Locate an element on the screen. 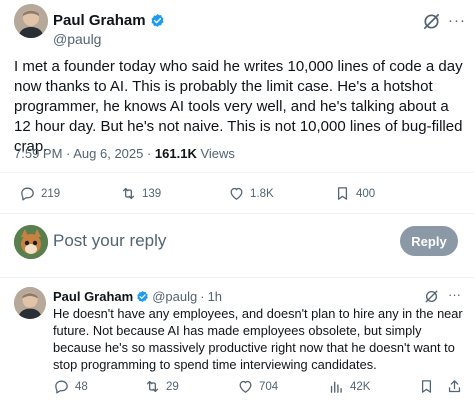  retweet-count: 29 is located at coordinates (172, 386).